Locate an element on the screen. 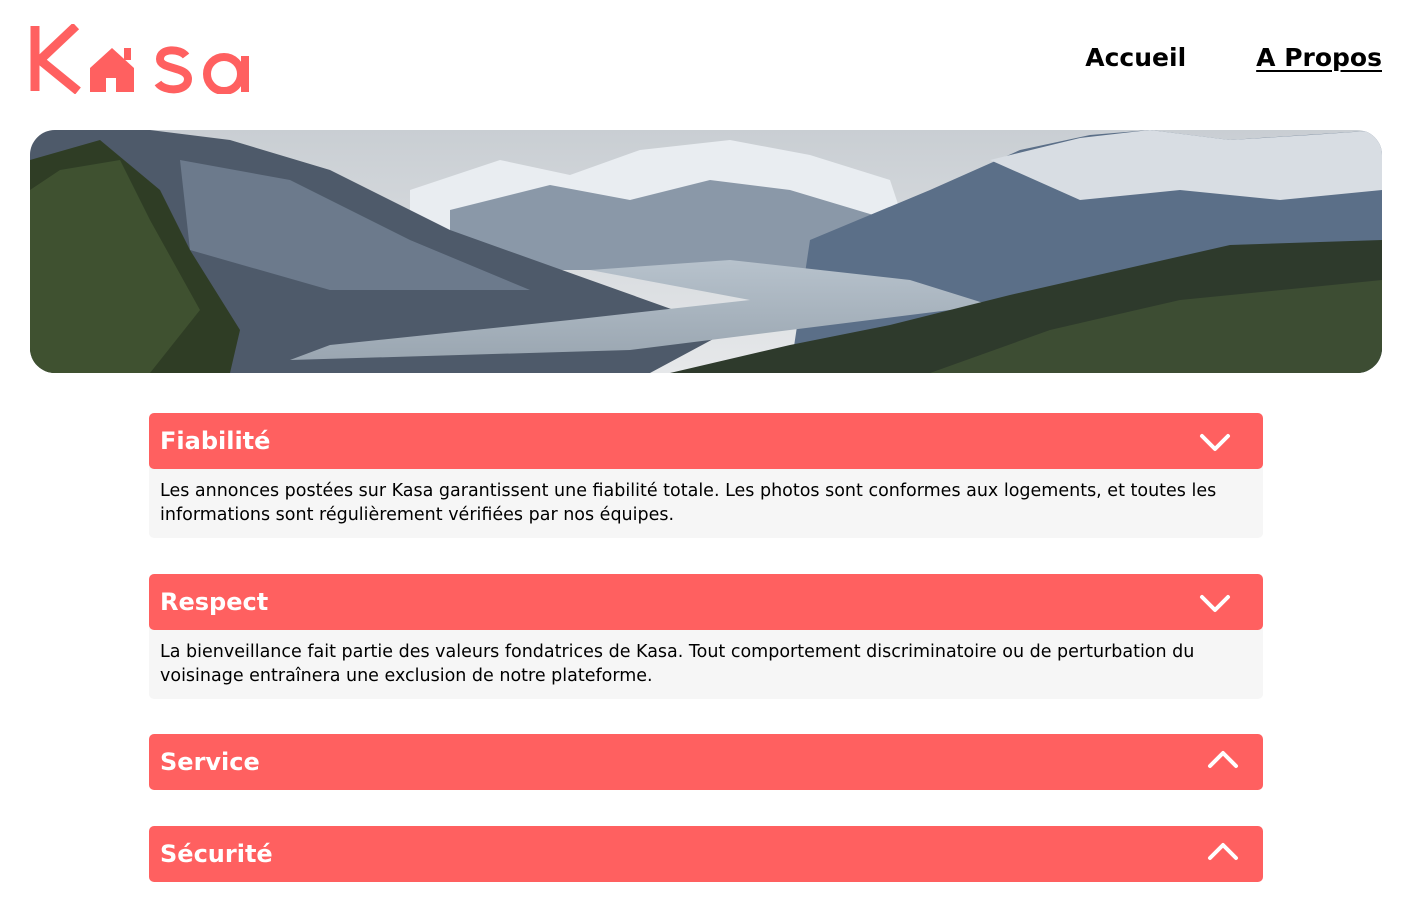 This screenshot has width=1411, height=900. kasa-logo-mark is located at coordinates (139, 58).